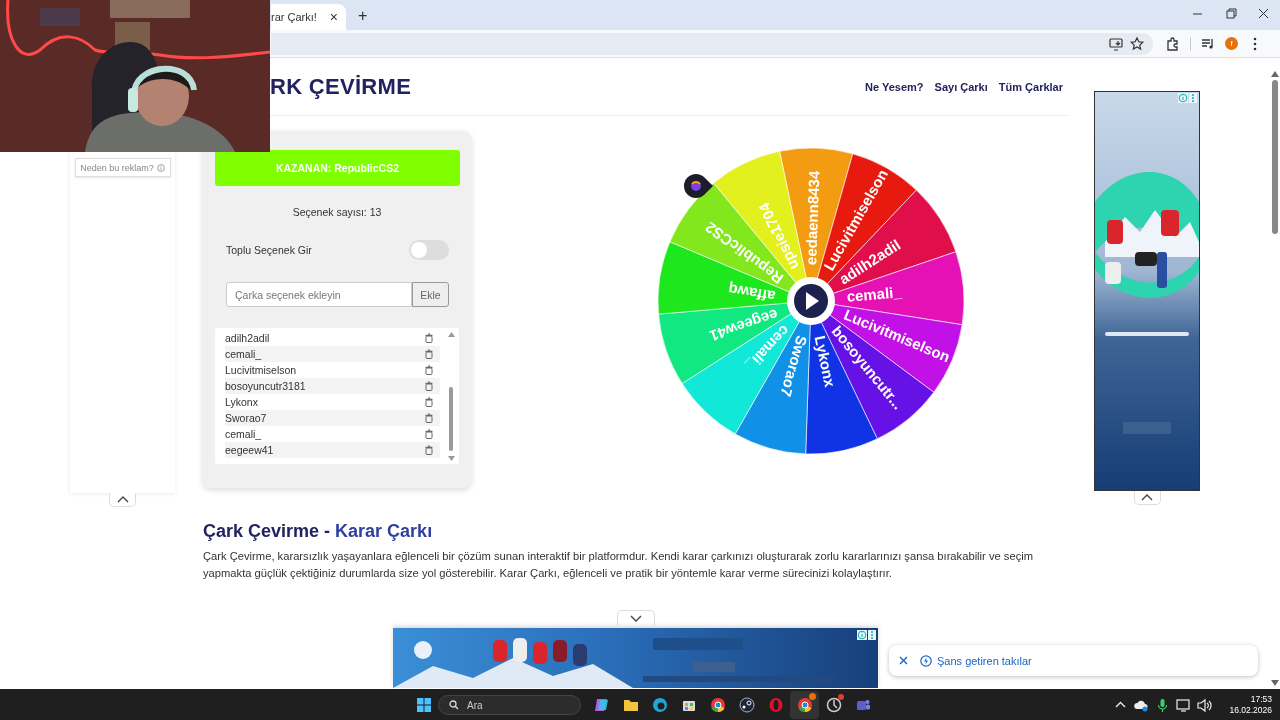 The width and height of the screenshot is (1280, 720). Describe the element at coordinates (430, 294) in the screenshot. I see `add-button: Ekle` at that location.